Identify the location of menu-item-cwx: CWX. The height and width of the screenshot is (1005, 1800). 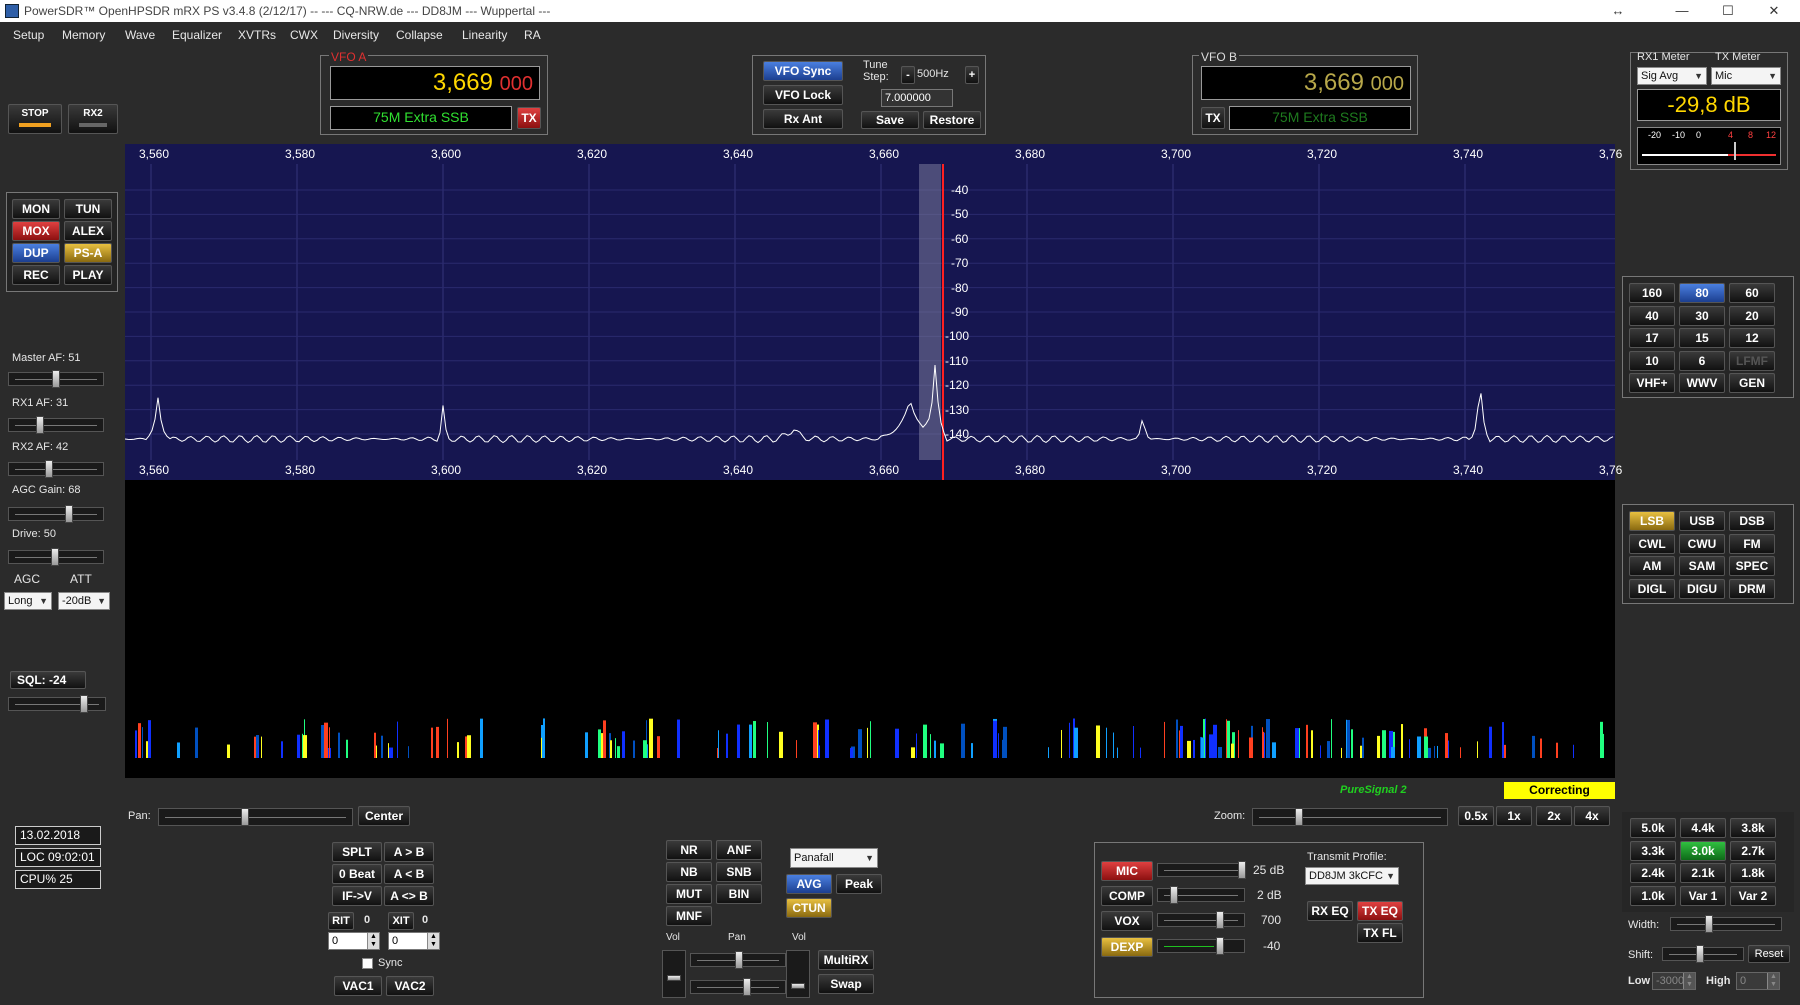
(304, 35).